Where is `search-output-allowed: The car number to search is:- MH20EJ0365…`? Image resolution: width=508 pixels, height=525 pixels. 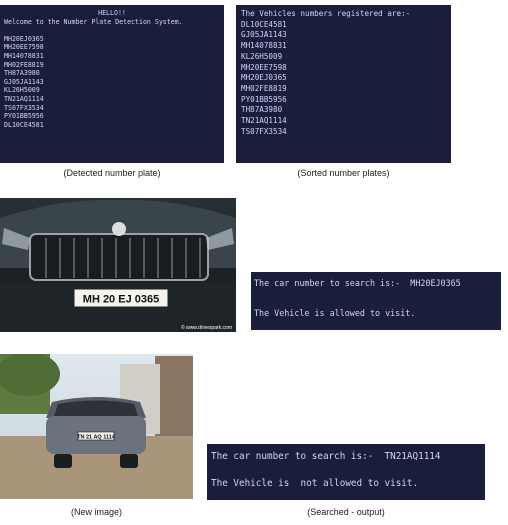
search-output-allowed: The car number to search is:- MH20EJ0365… is located at coordinates (376, 301).